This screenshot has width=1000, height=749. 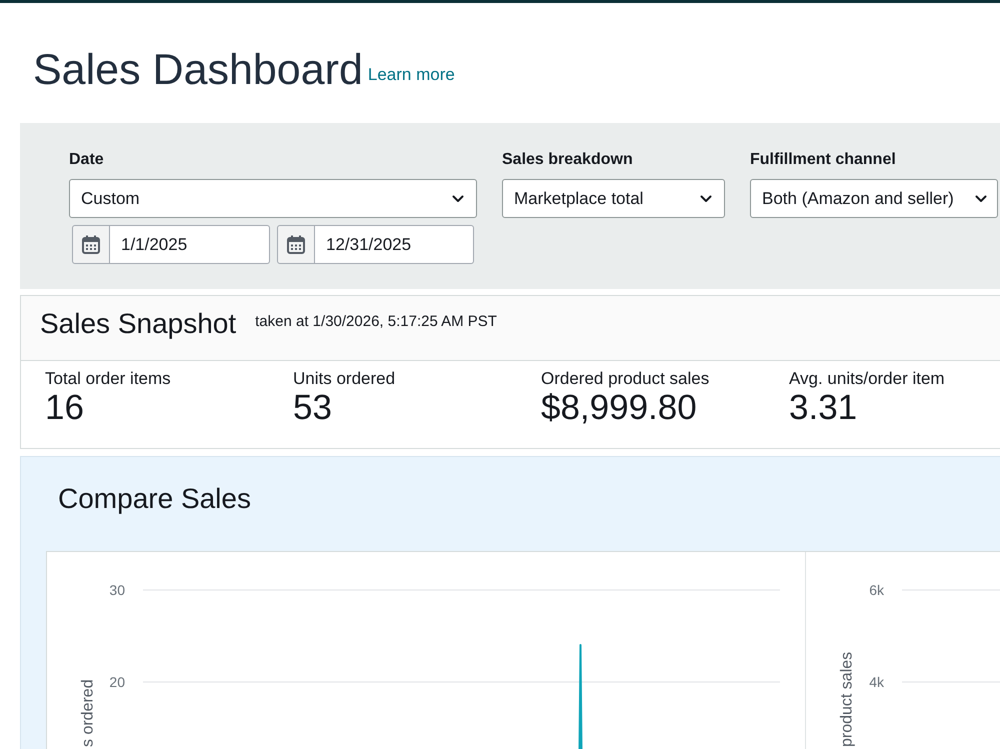 What do you see at coordinates (190, 244) in the screenshot?
I see `start-date-input: 1/1/2025` at bounding box center [190, 244].